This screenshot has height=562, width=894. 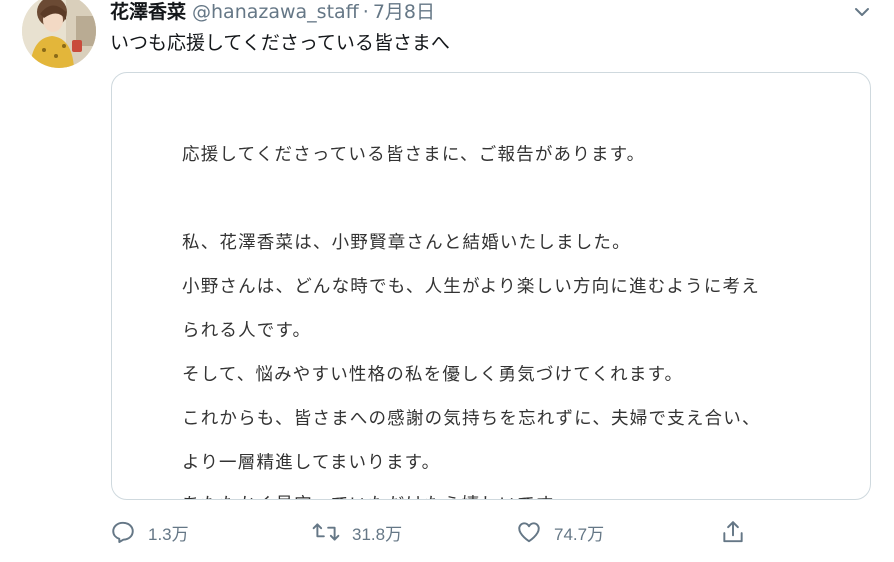 I want to click on tweet-text: いつも応援してくださっている皆さまへ, so click(x=280, y=43).